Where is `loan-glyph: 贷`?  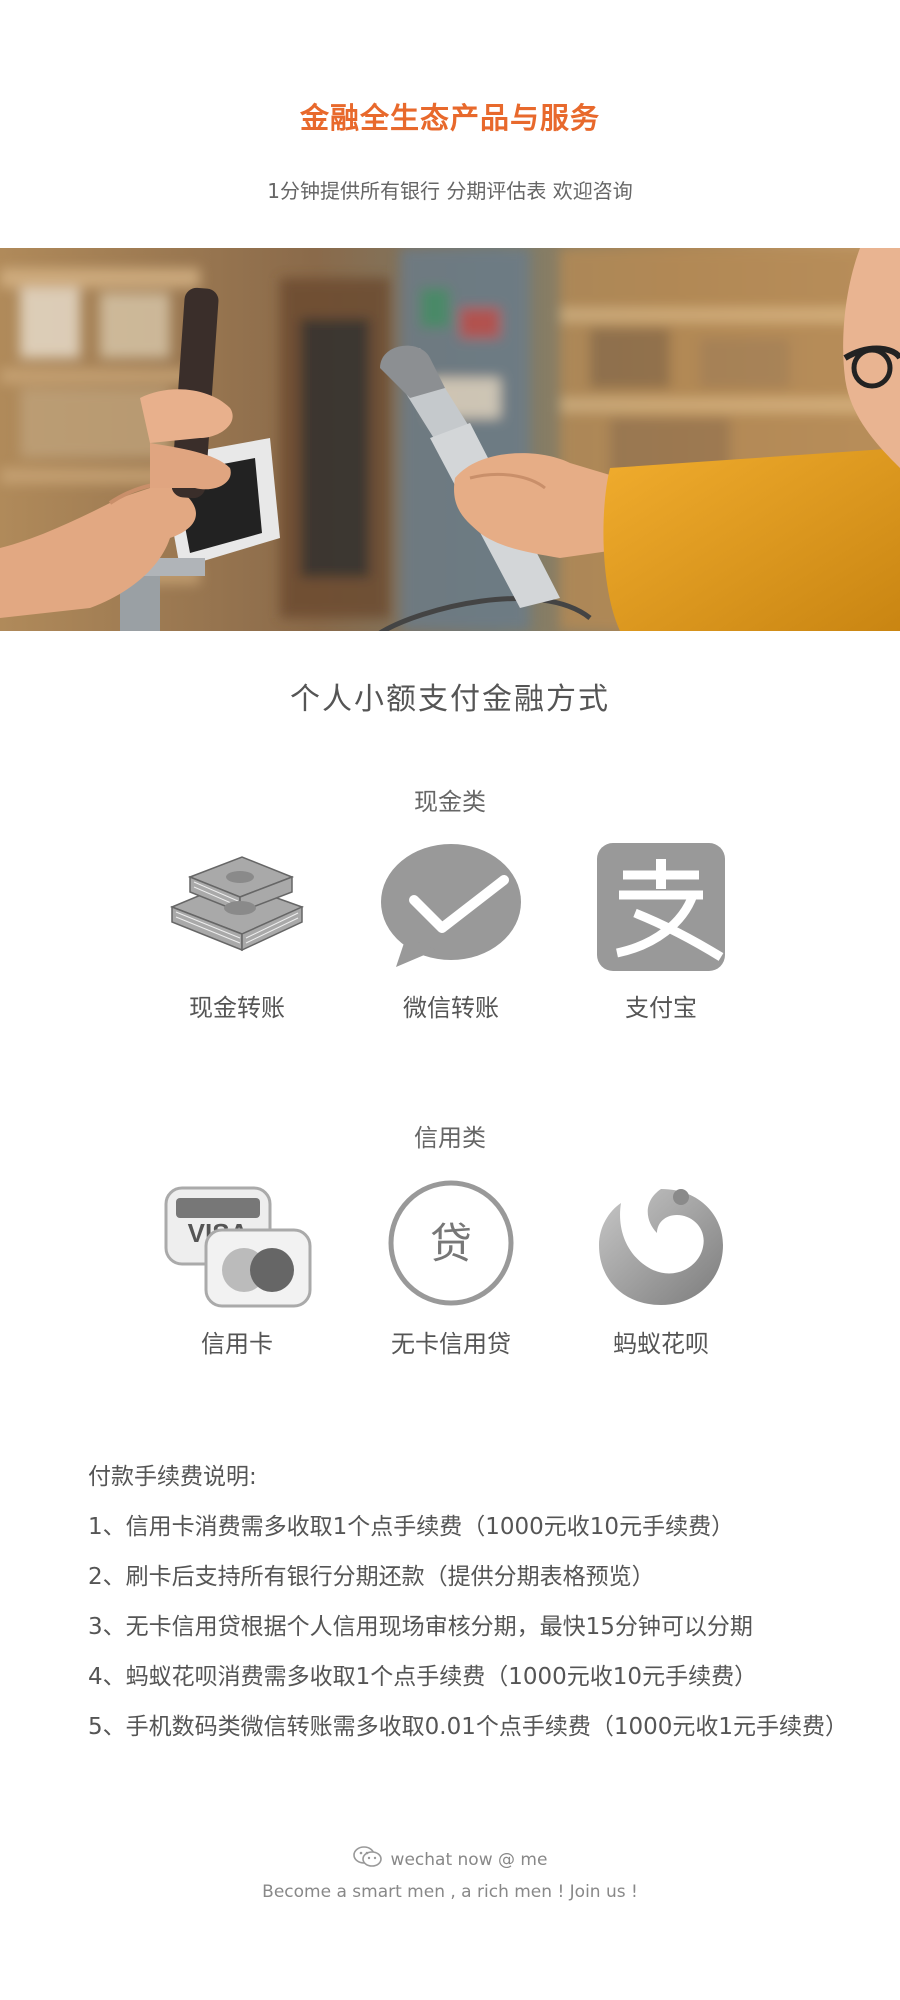
loan-glyph: 贷 is located at coordinates (451, 1243).